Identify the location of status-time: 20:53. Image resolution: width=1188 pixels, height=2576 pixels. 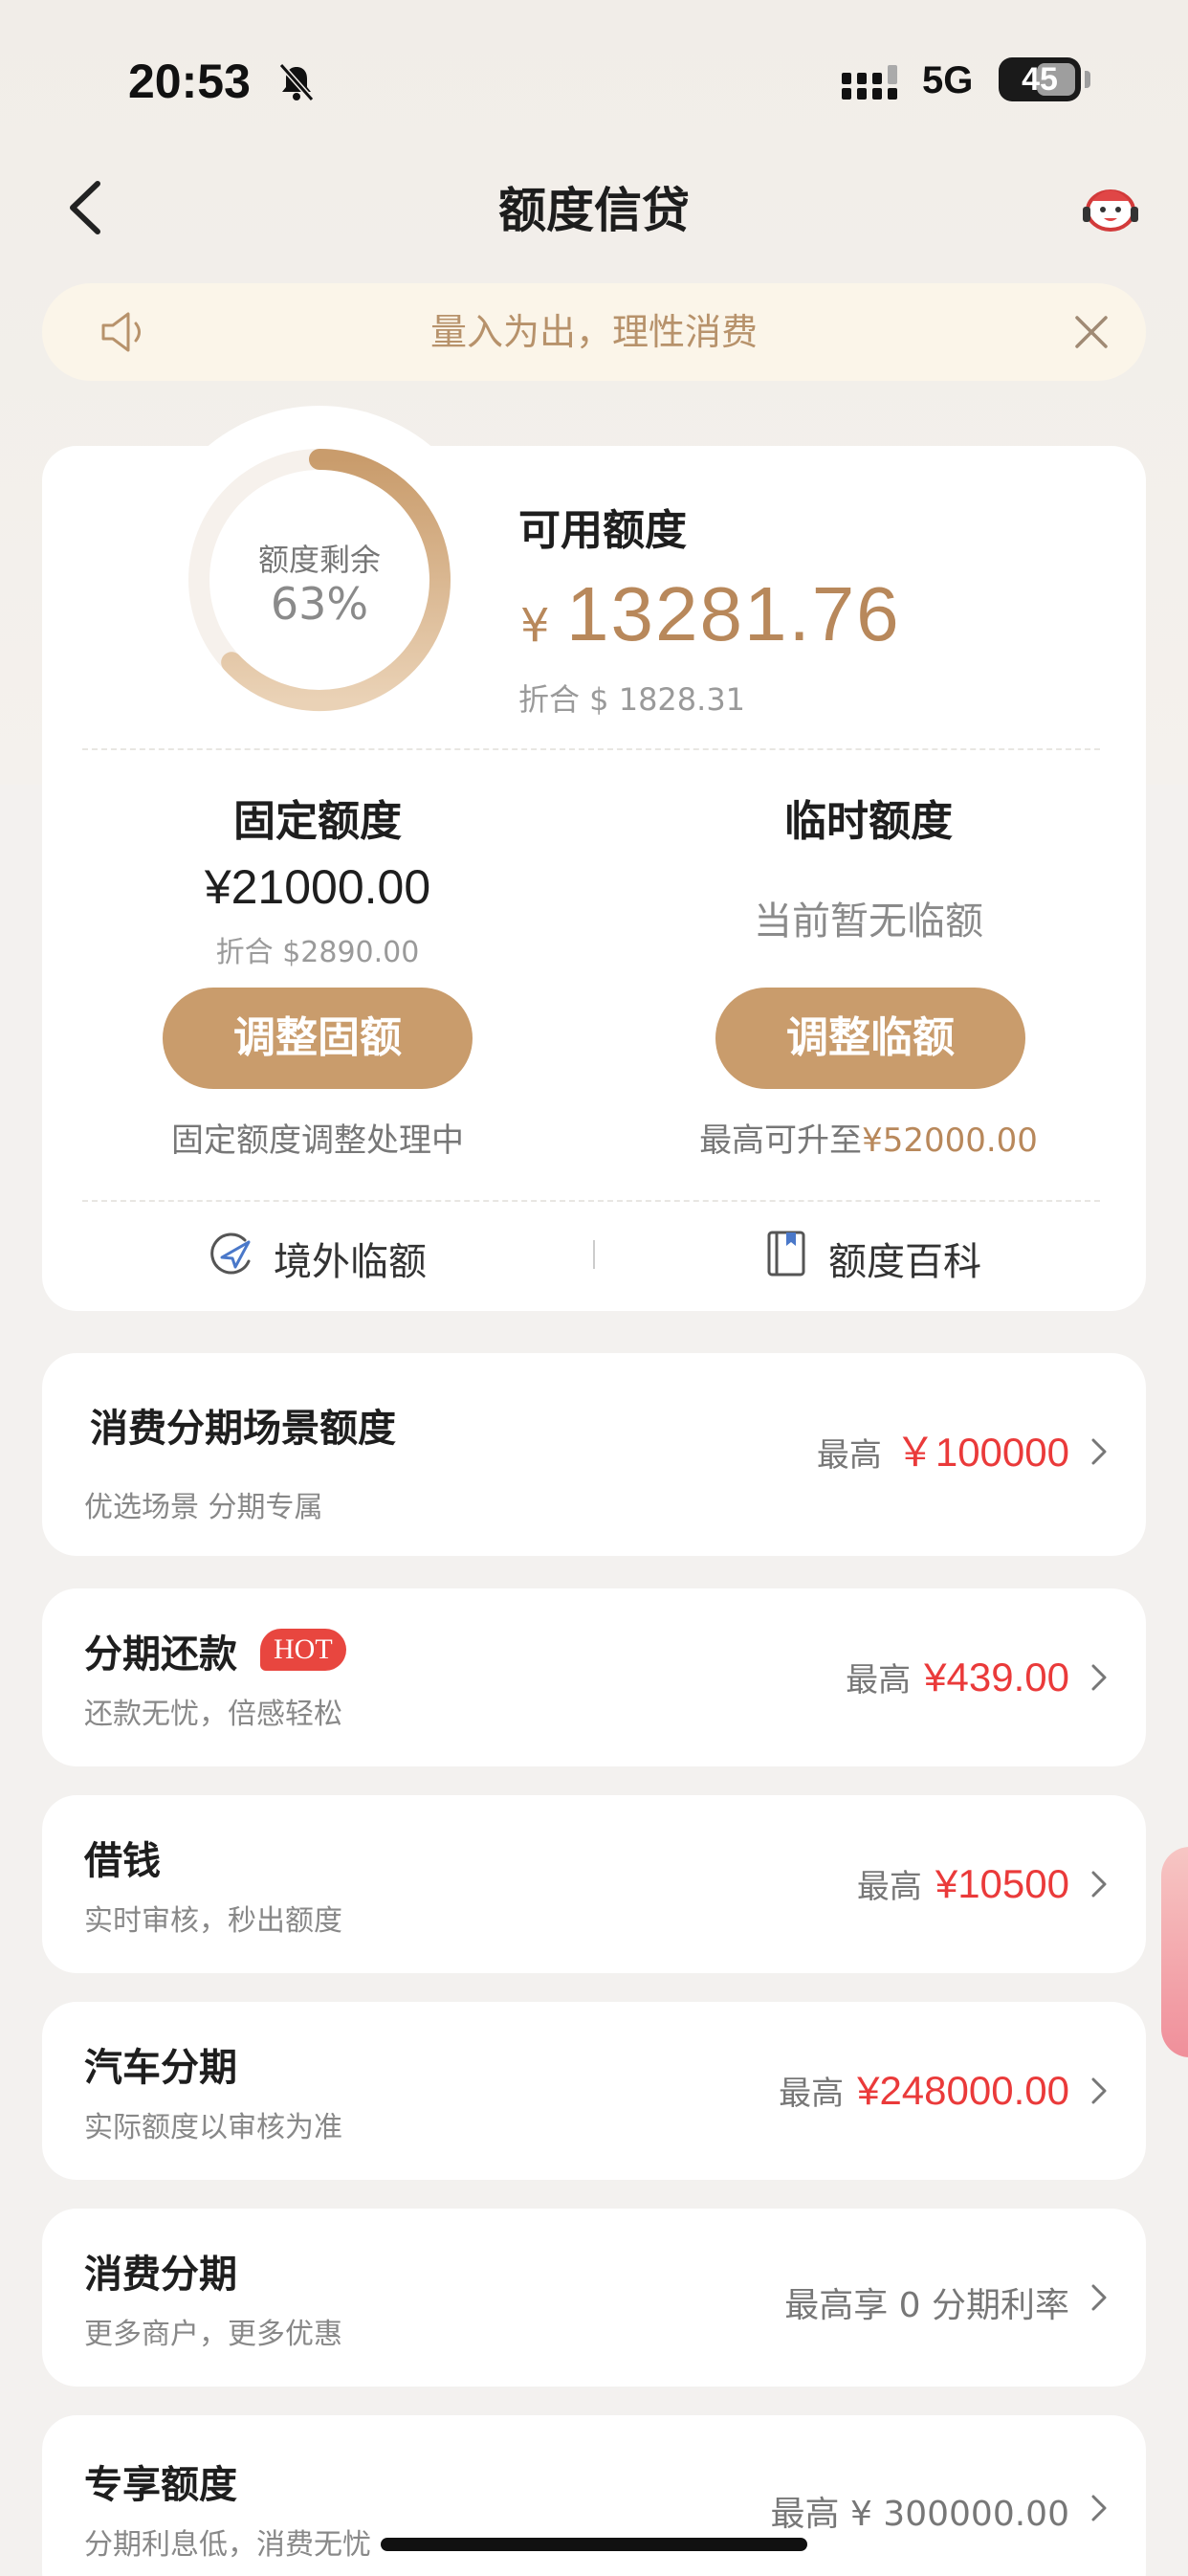
(189, 81).